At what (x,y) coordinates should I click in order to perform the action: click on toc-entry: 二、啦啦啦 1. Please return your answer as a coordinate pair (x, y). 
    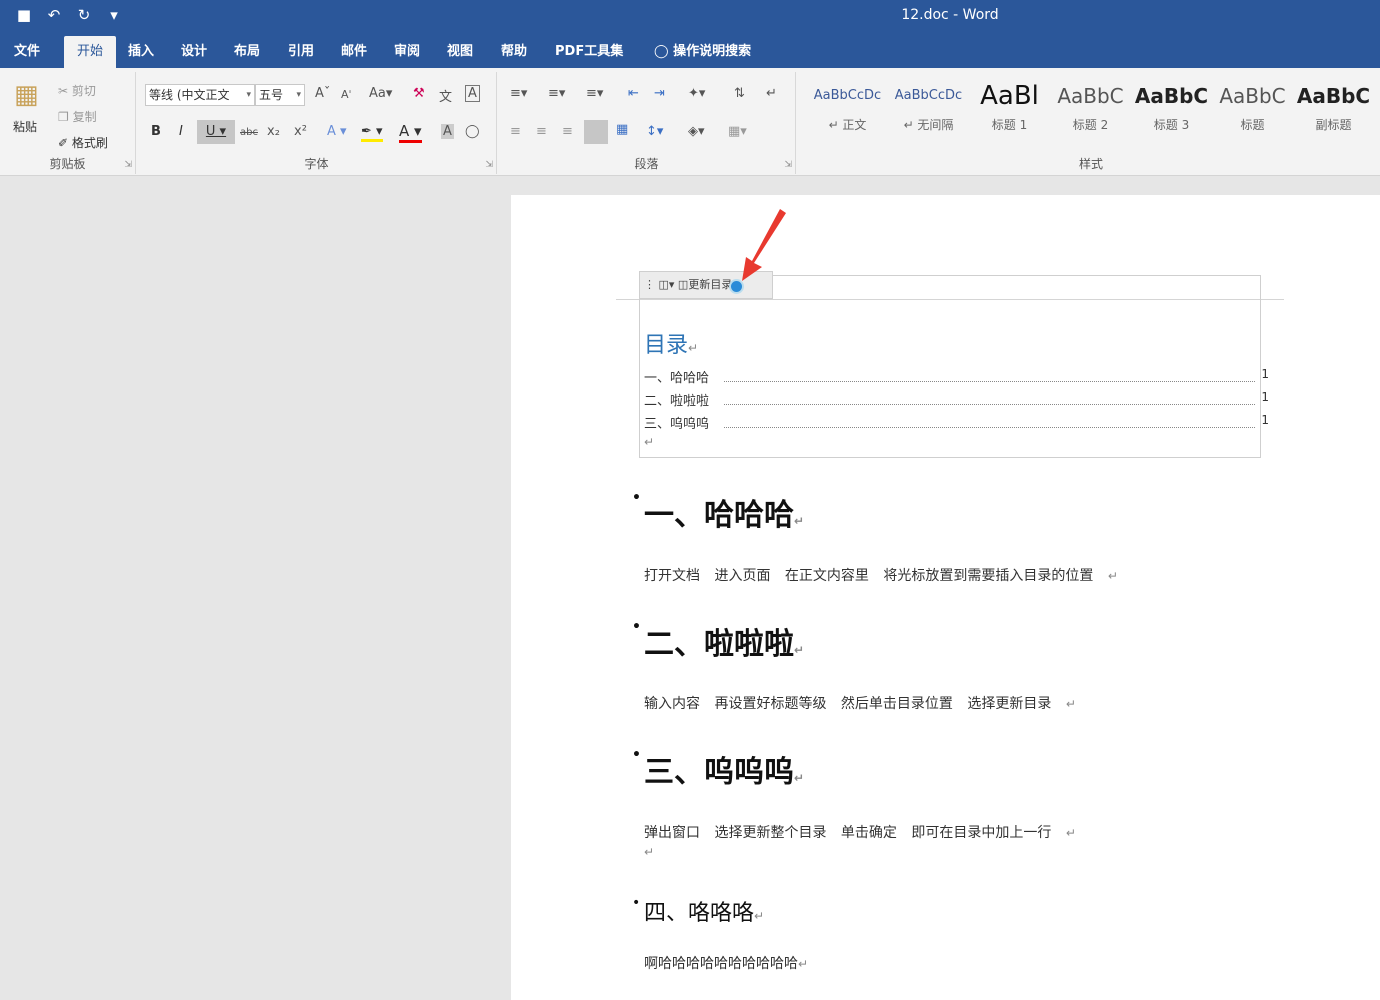
    Looking at the image, I should click on (956, 400).